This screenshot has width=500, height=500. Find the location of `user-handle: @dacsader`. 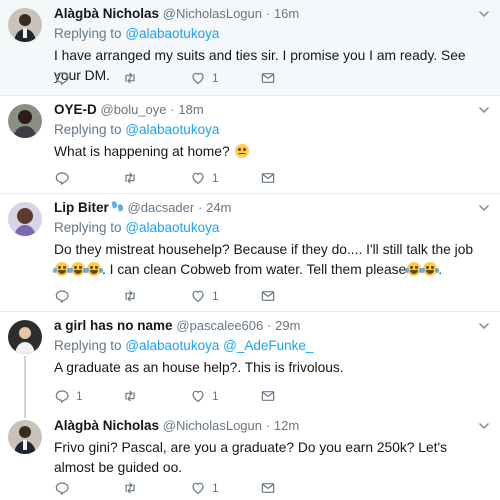

user-handle: @dacsader is located at coordinates (161, 207).